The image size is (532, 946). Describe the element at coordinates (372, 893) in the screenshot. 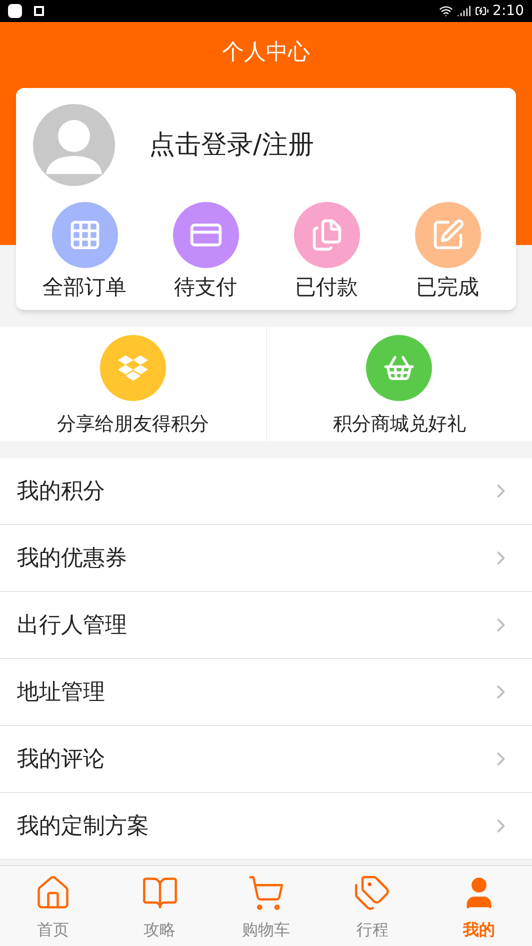

I see `tag-icon` at that location.